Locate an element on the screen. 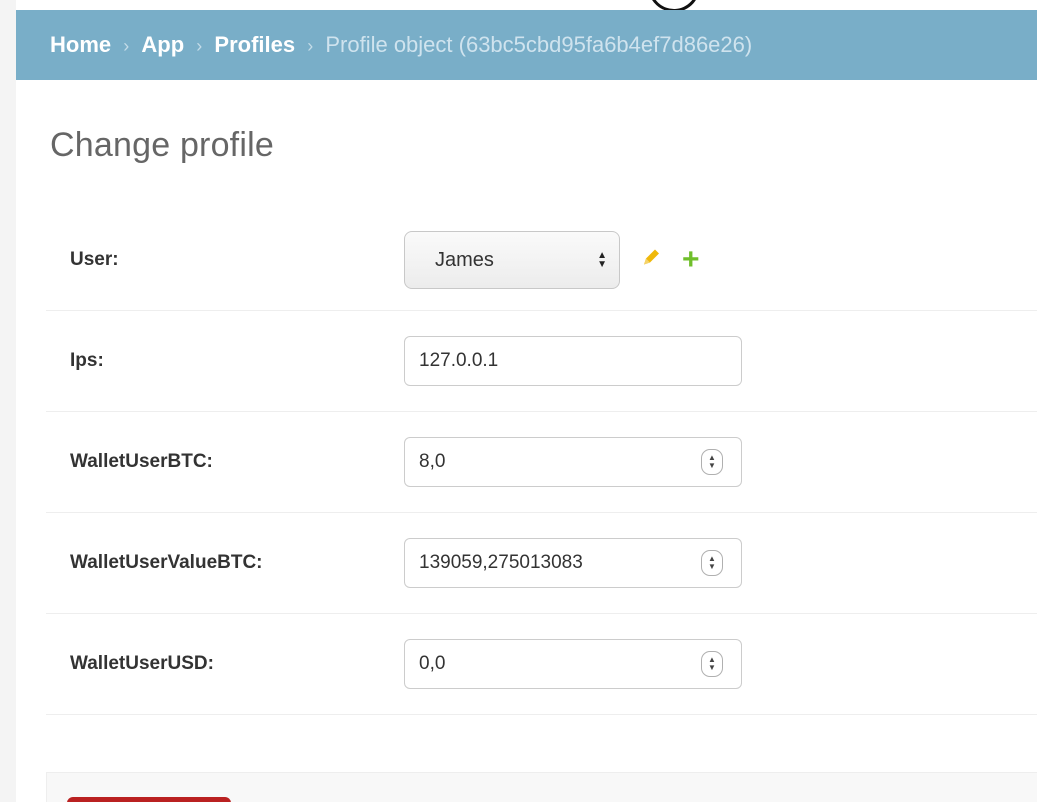  ips-input: 127.0.0.1 is located at coordinates (573, 361).